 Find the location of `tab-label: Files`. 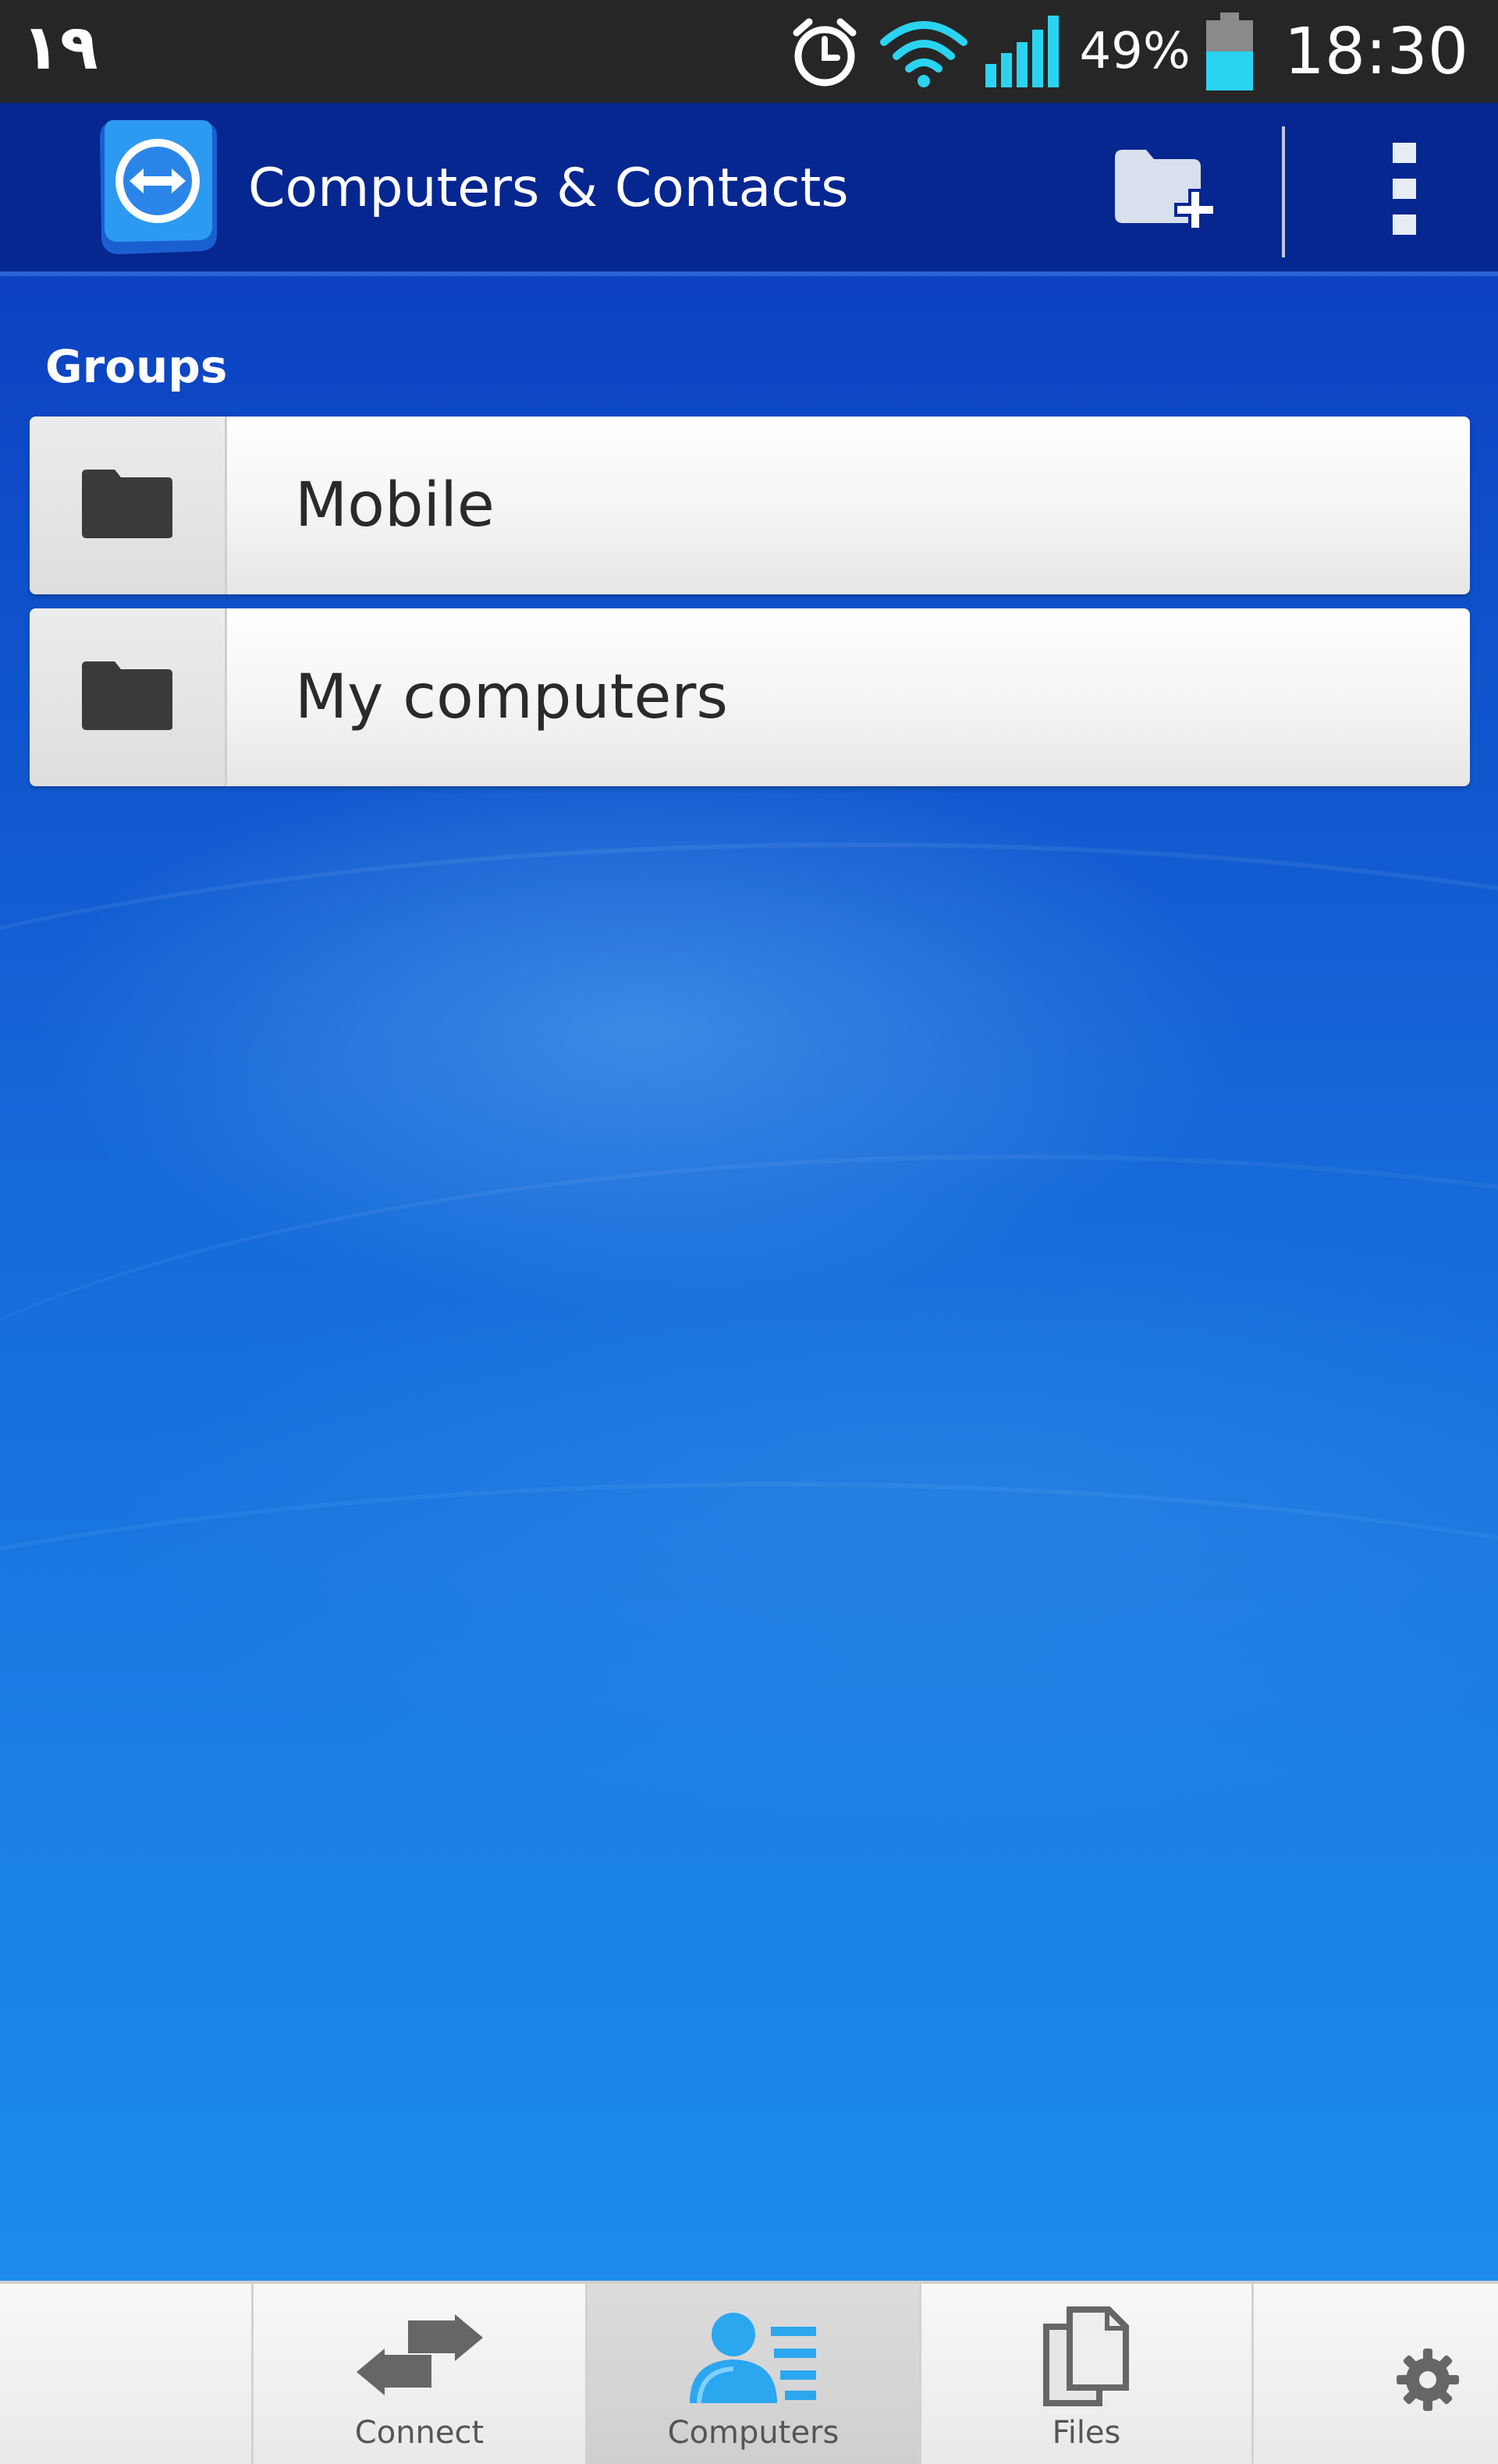

tab-label: Files is located at coordinates (1086, 2433).